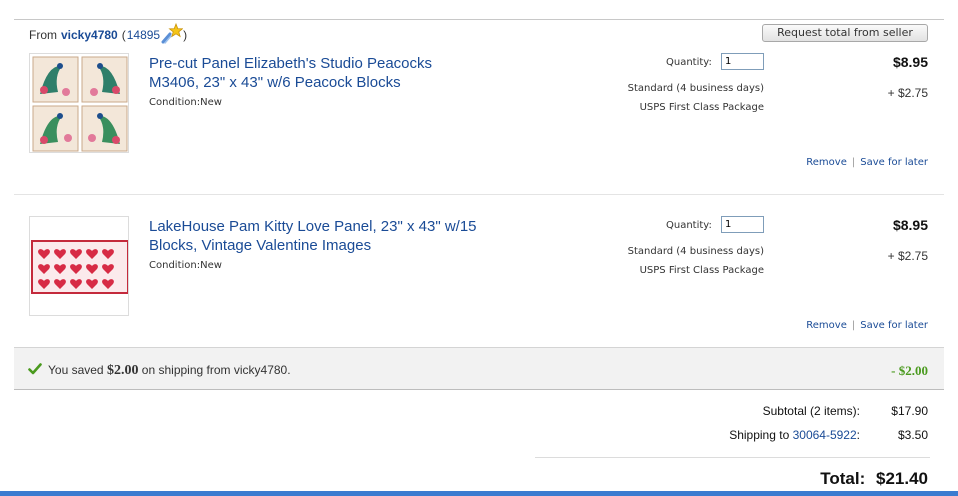  I want to click on item-title-line2: M3406, 23" x 43" w/6 Peacock Blocks, so click(275, 82).